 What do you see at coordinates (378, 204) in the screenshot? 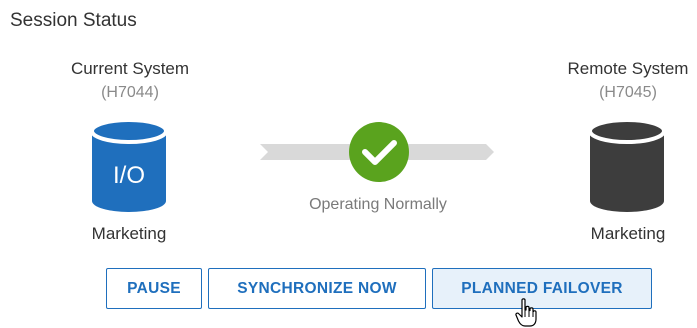
I see `link-status-text: Operating Normally` at bounding box center [378, 204].